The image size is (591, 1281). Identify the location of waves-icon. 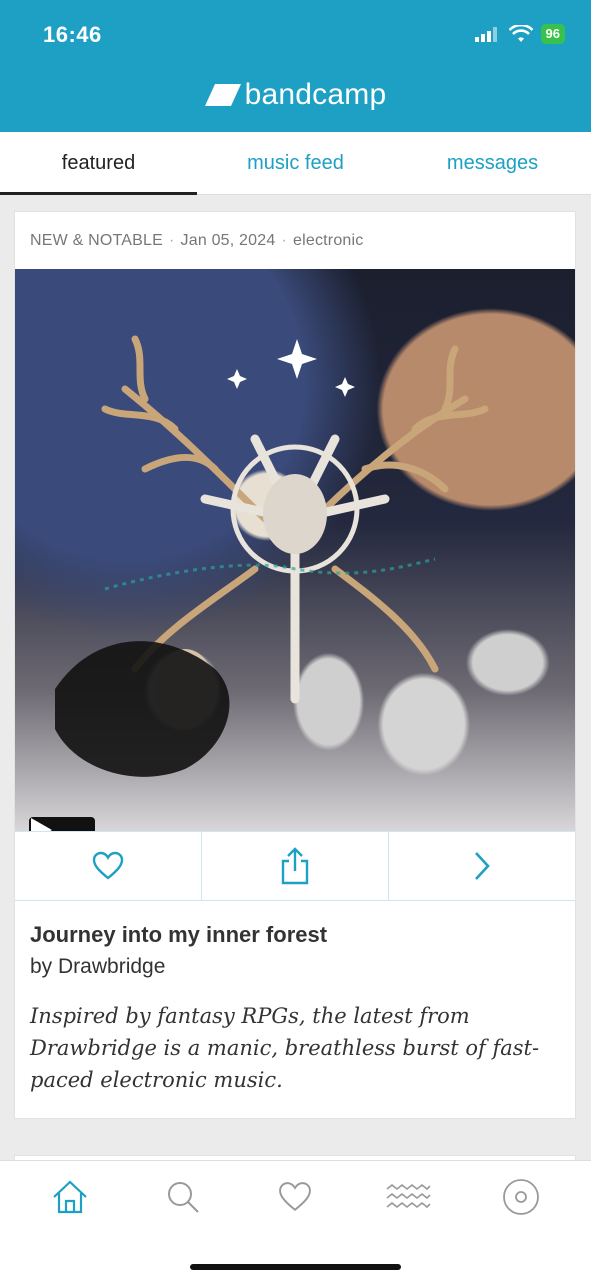
(408, 1196).